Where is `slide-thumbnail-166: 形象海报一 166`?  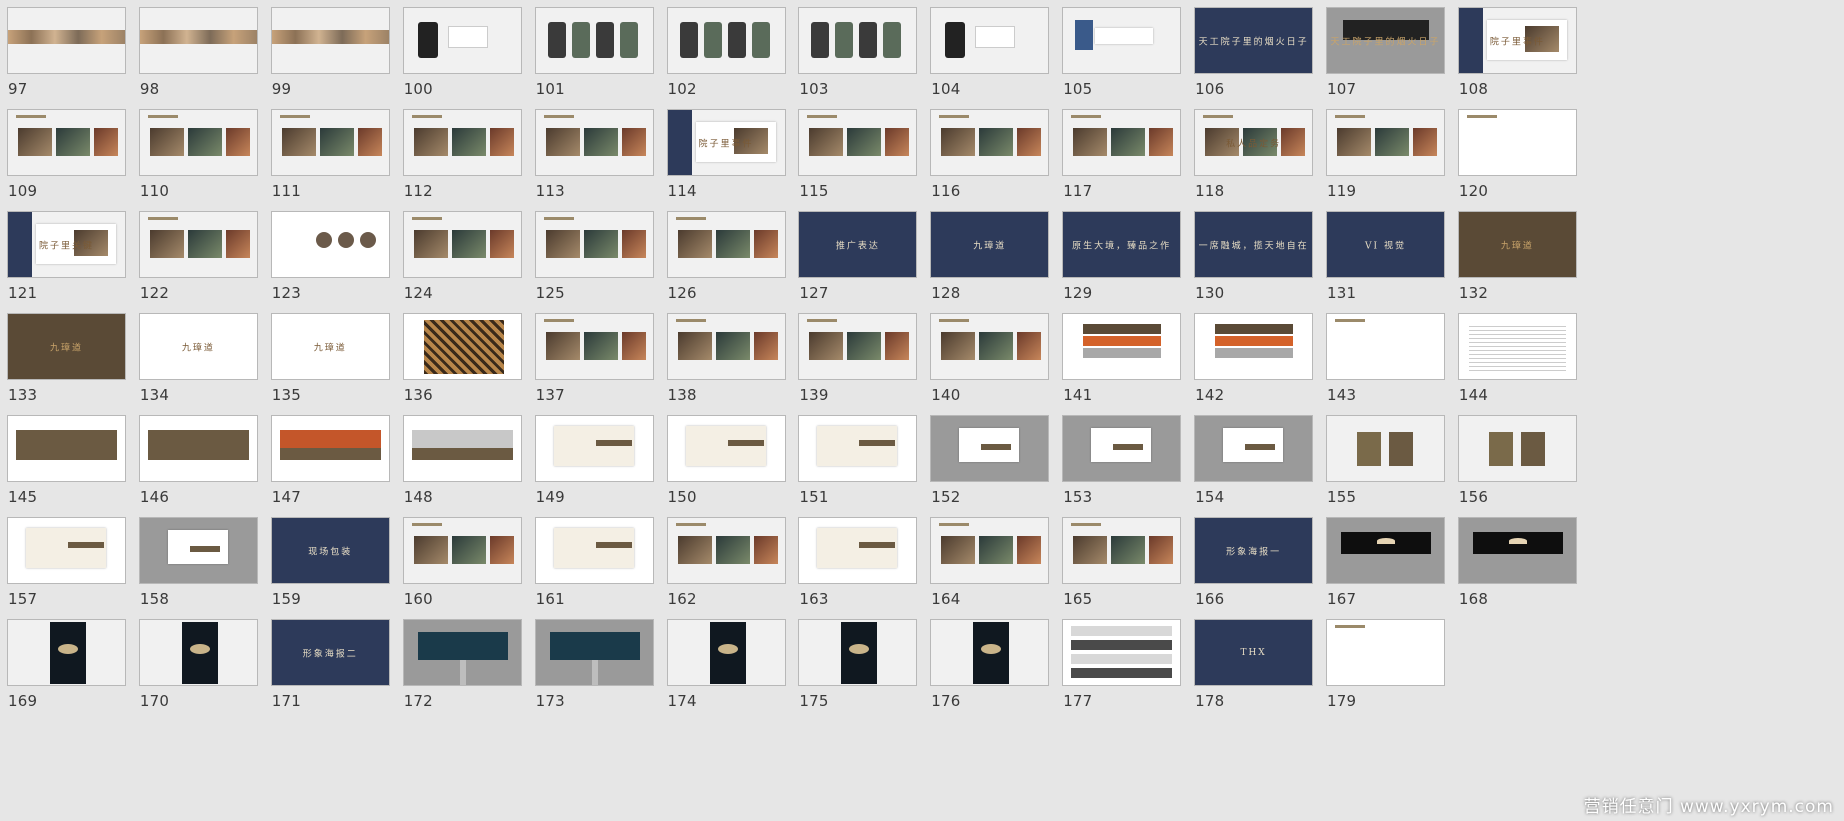 slide-thumbnail-166: 形象海报一 166 is located at coordinates (1253, 565).